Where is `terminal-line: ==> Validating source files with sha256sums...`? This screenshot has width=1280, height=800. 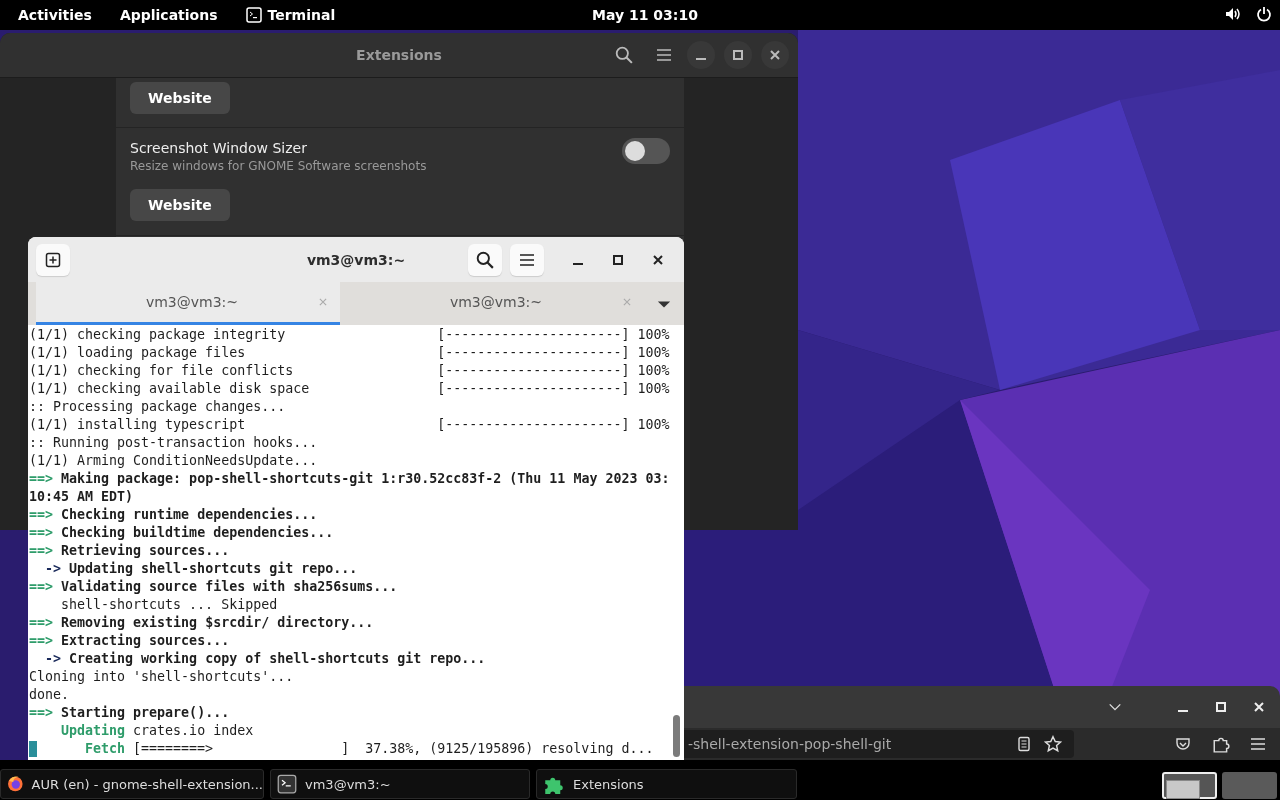 terminal-line: ==> Validating source files with sha256sums... is located at coordinates (213, 587).